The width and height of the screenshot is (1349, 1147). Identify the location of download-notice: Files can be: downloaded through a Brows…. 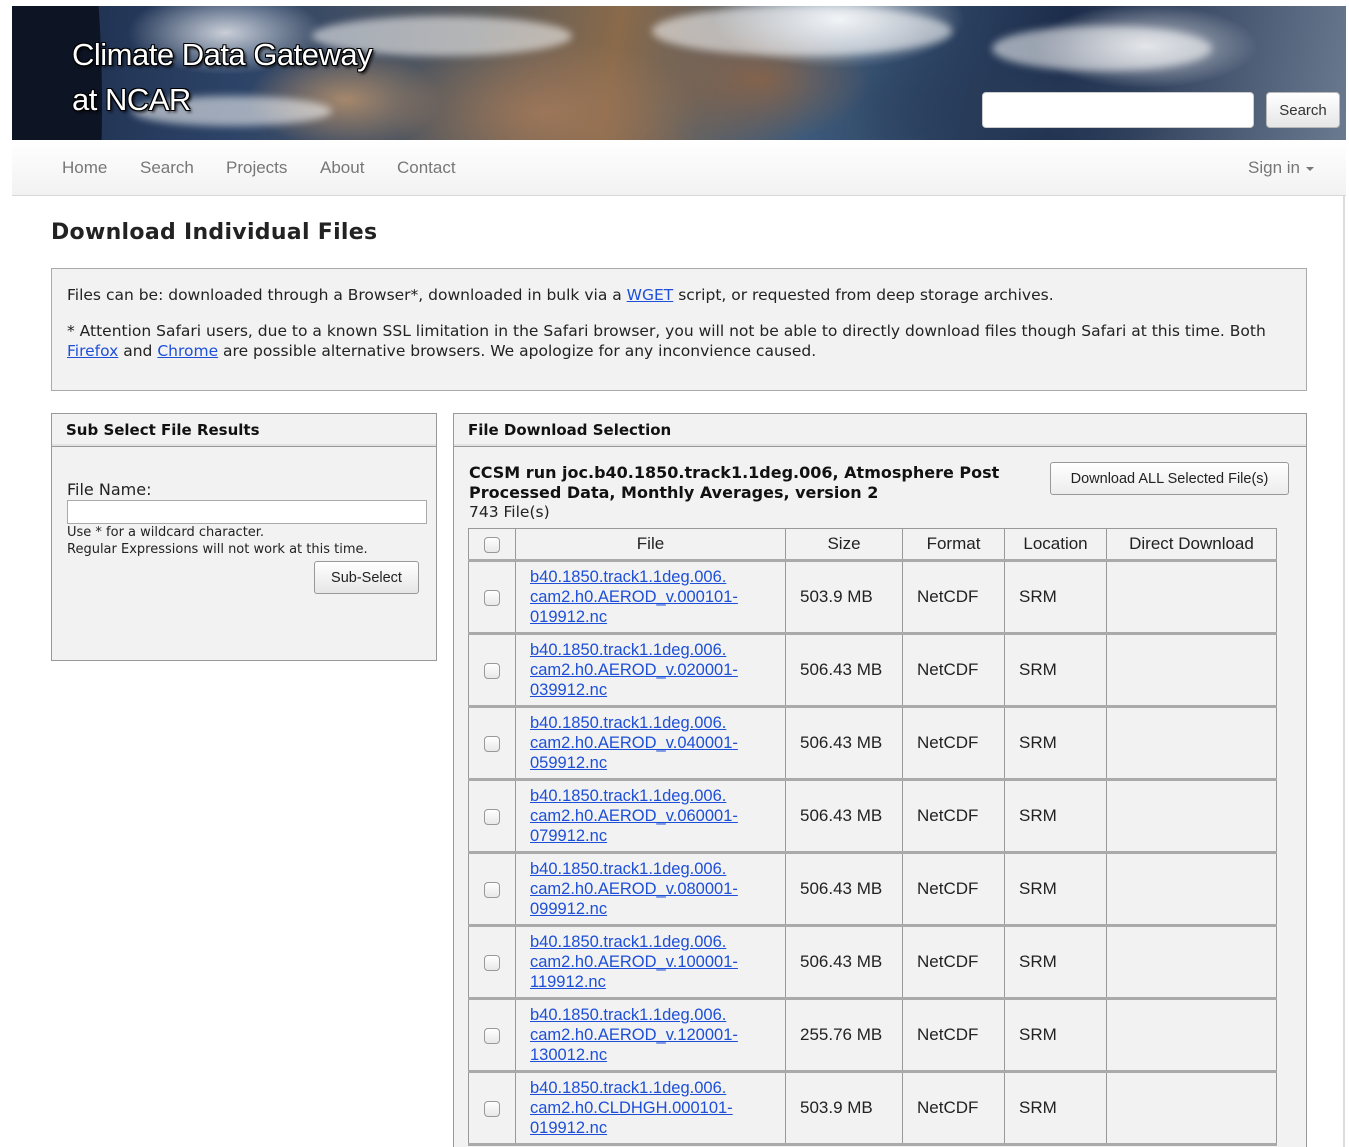
(679, 329).